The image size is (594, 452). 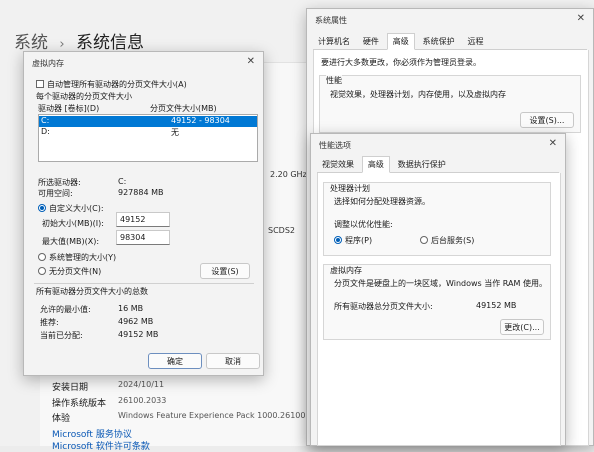 I want to click on initial-size-label: 初始大小(MB)(I):, so click(x=73, y=223).